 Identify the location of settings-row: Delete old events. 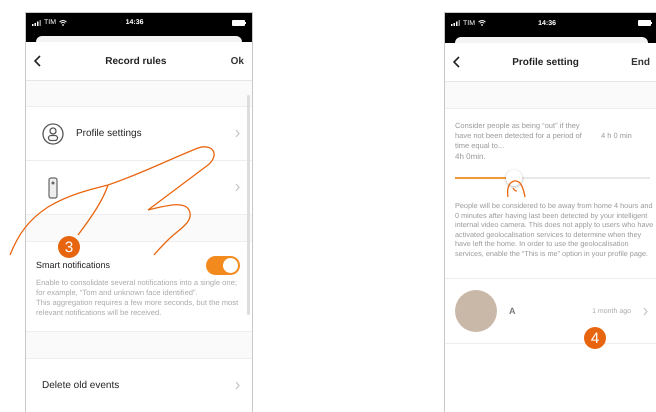
(139, 385).